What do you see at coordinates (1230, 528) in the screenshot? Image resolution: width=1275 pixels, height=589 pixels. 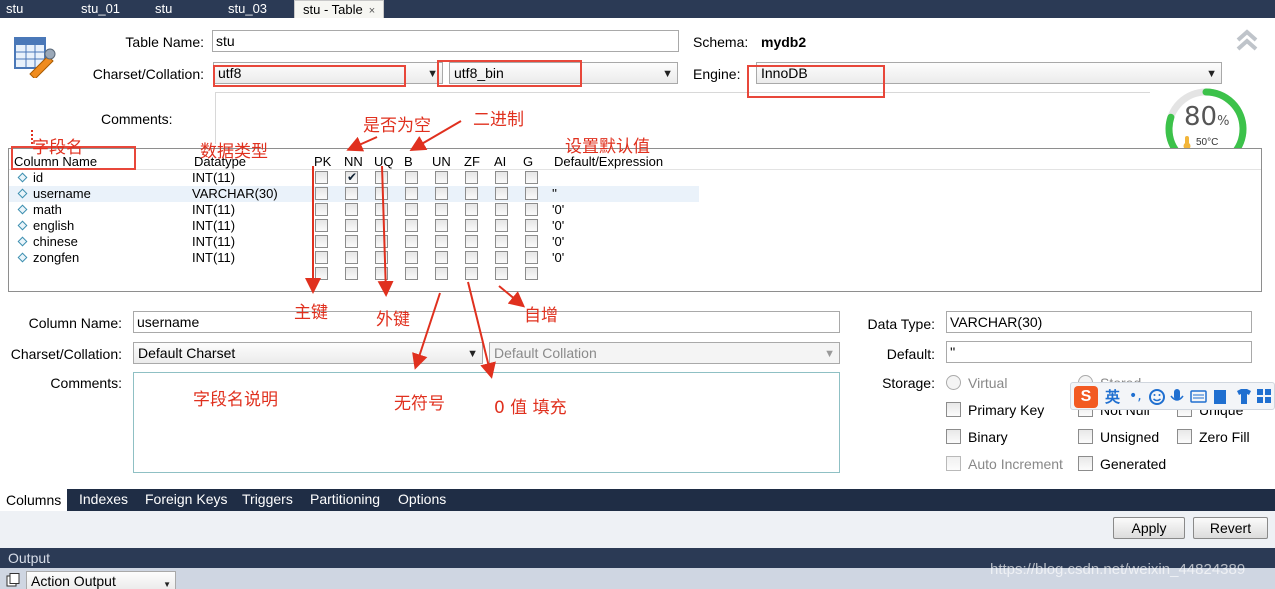 I see `revert-button: Revert` at bounding box center [1230, 528].